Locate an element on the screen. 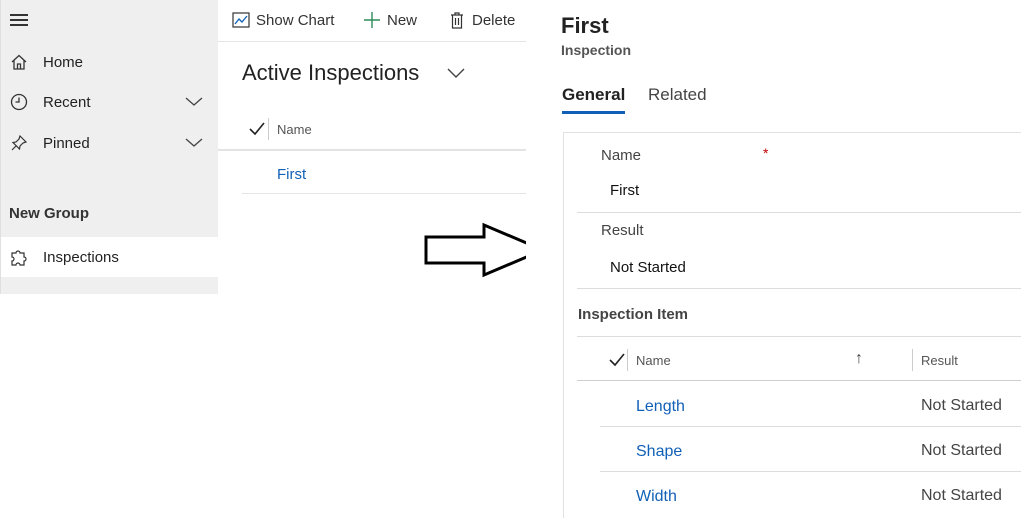  new-label: New is located at coordinates (402, 20).